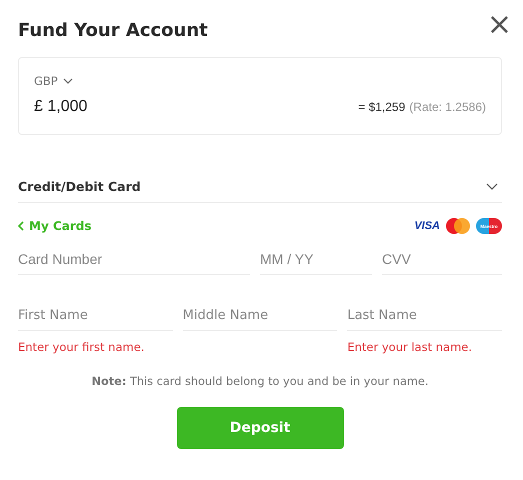 This screenshot has width=523, height=480. Describe the element at coordinates (316, 259) in the screenshot. I see `input-field: MM / YY` at that location.